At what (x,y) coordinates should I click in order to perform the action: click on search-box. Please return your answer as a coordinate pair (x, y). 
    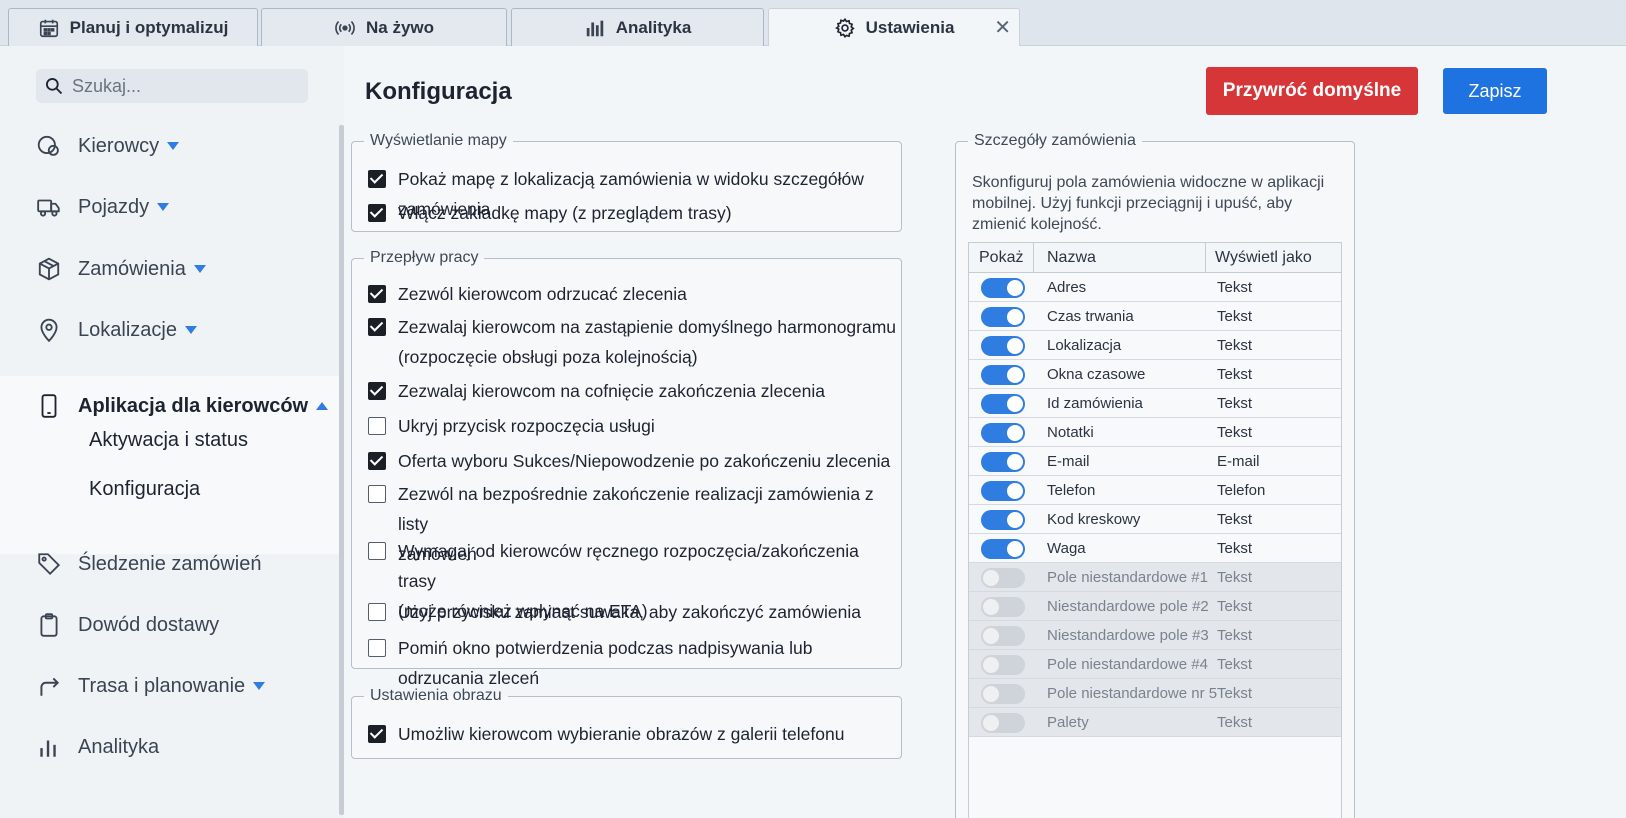
    Looking at the image, I should click on (172, 86).